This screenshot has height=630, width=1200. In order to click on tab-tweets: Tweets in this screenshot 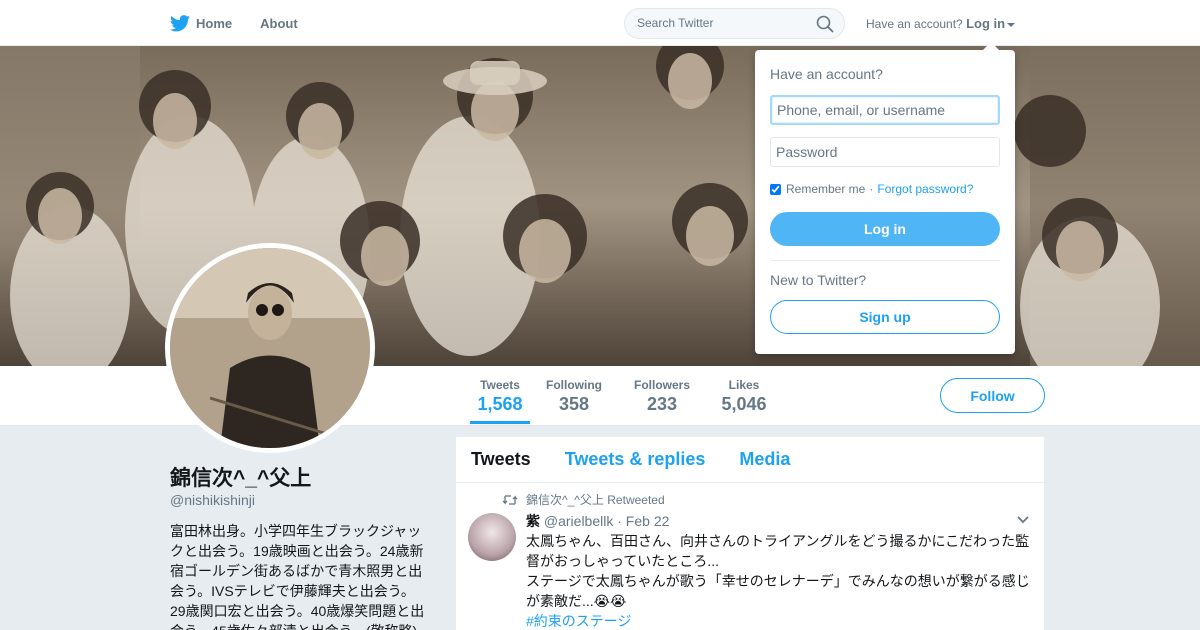, I will do `click(501, 459)`.